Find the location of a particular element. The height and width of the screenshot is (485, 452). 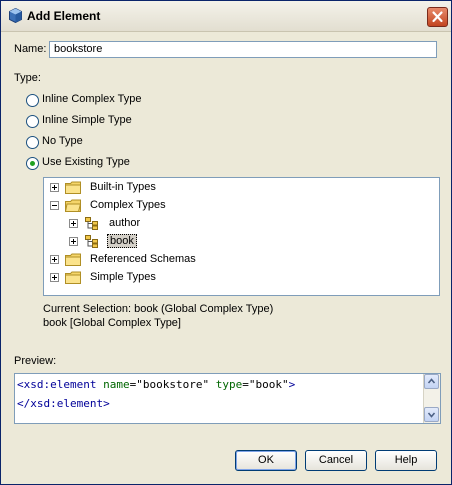

code-open-tag: <xsd:element is located at coordinates (57, 384).